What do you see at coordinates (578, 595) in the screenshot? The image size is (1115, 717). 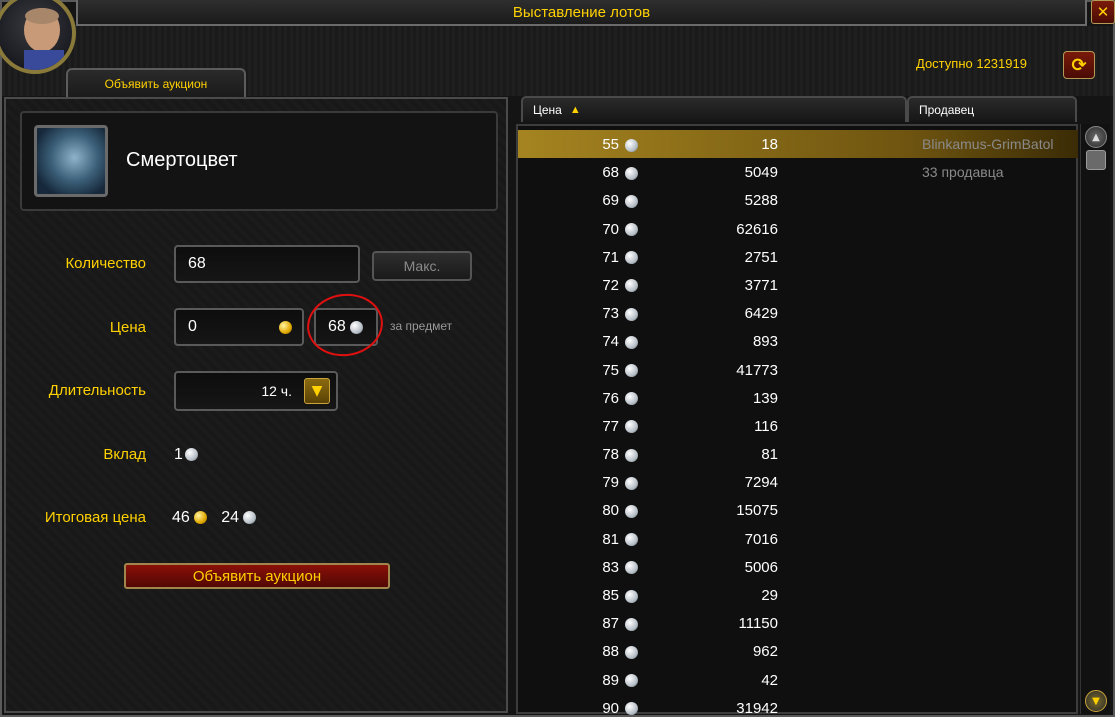 I see `row-price: 85` at bounding box center [578, 595].